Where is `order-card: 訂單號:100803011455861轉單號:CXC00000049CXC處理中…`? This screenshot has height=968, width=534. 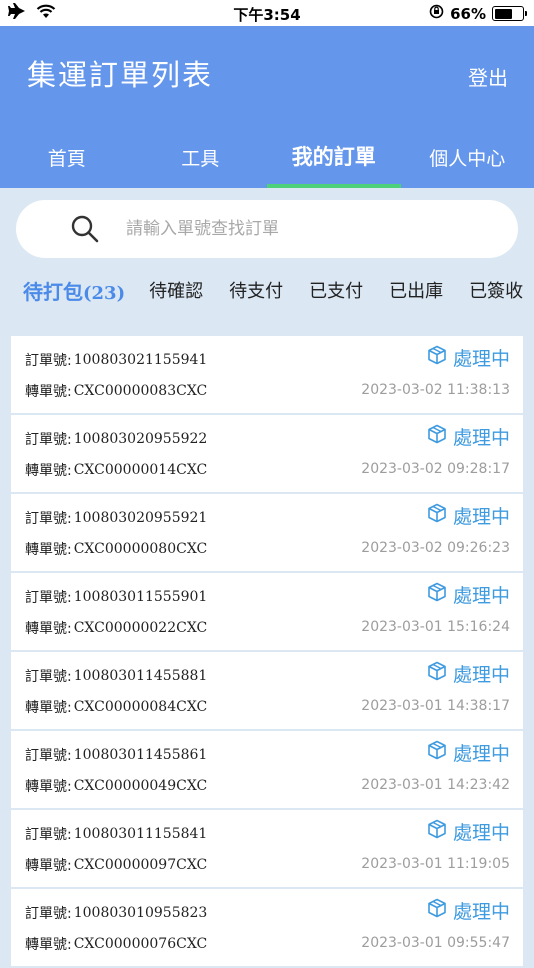 order-card: 訂單號:100803011455861轉單號:CXC00000049CXC處理中… is located at coordinates (267, 769).